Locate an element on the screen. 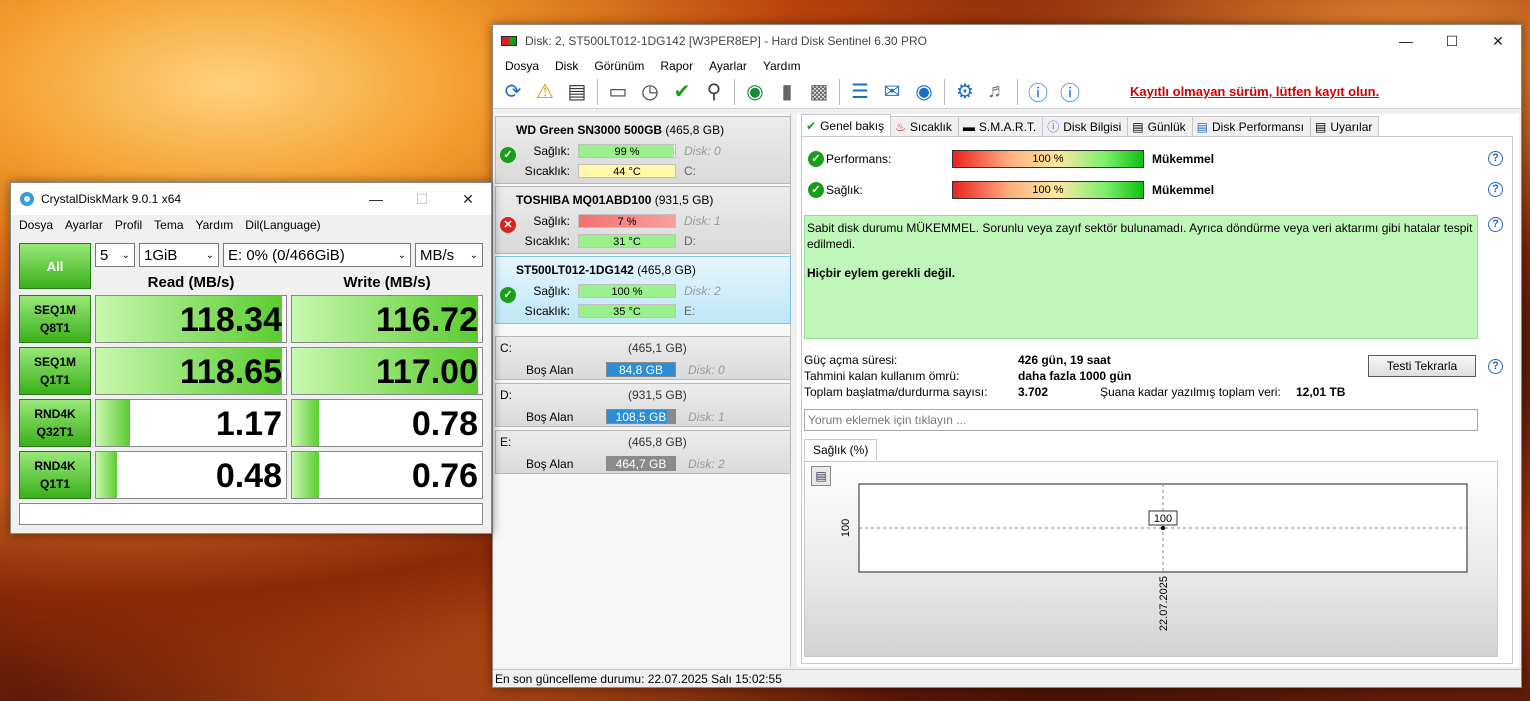 The height and width of the screenshot is (701, 1530). volume-item-c: C: (465,1 GB) Boş Alan 84,8 GB Disk: 0 is located at coordinates (643, 358).